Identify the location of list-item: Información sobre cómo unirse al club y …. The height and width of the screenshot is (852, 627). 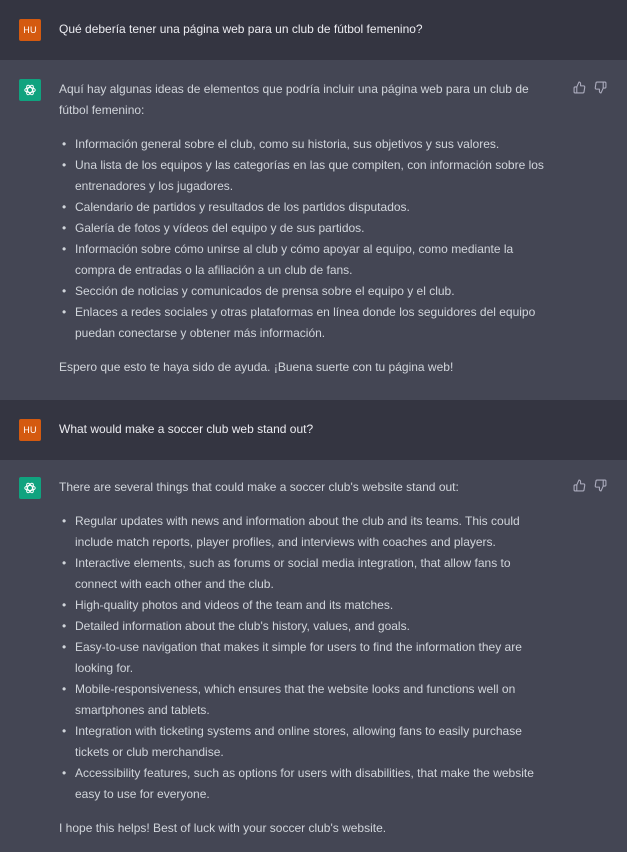
(304, 260).